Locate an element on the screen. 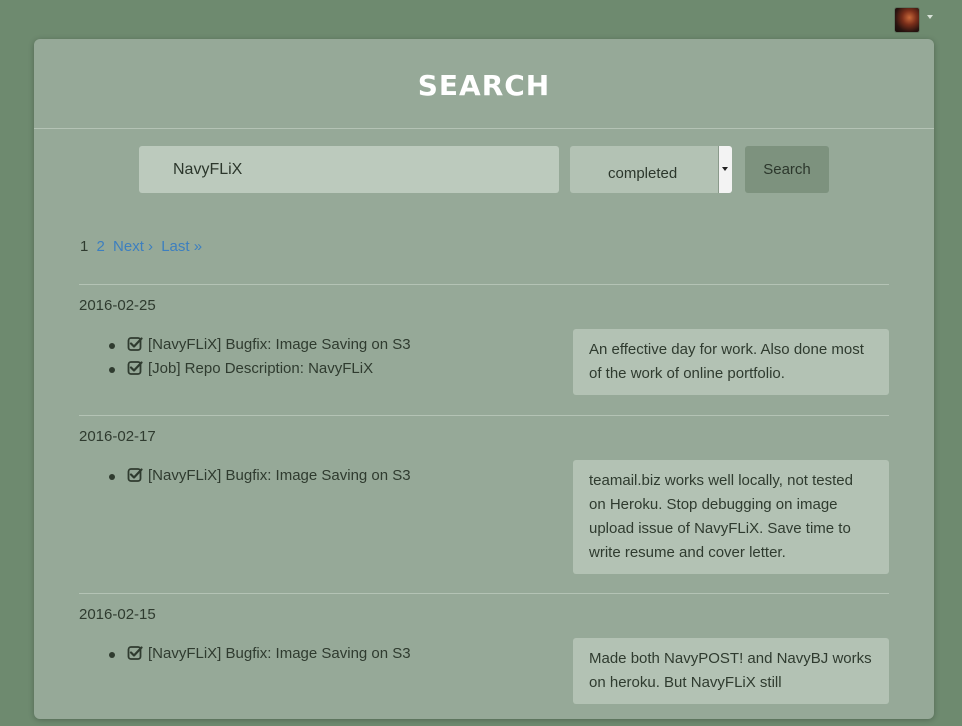 Image resolution: width=962 pixels, height=726 pixels. task-item: [Job] Repo Description: NavyFLiX is located at coordinates (260, 369).